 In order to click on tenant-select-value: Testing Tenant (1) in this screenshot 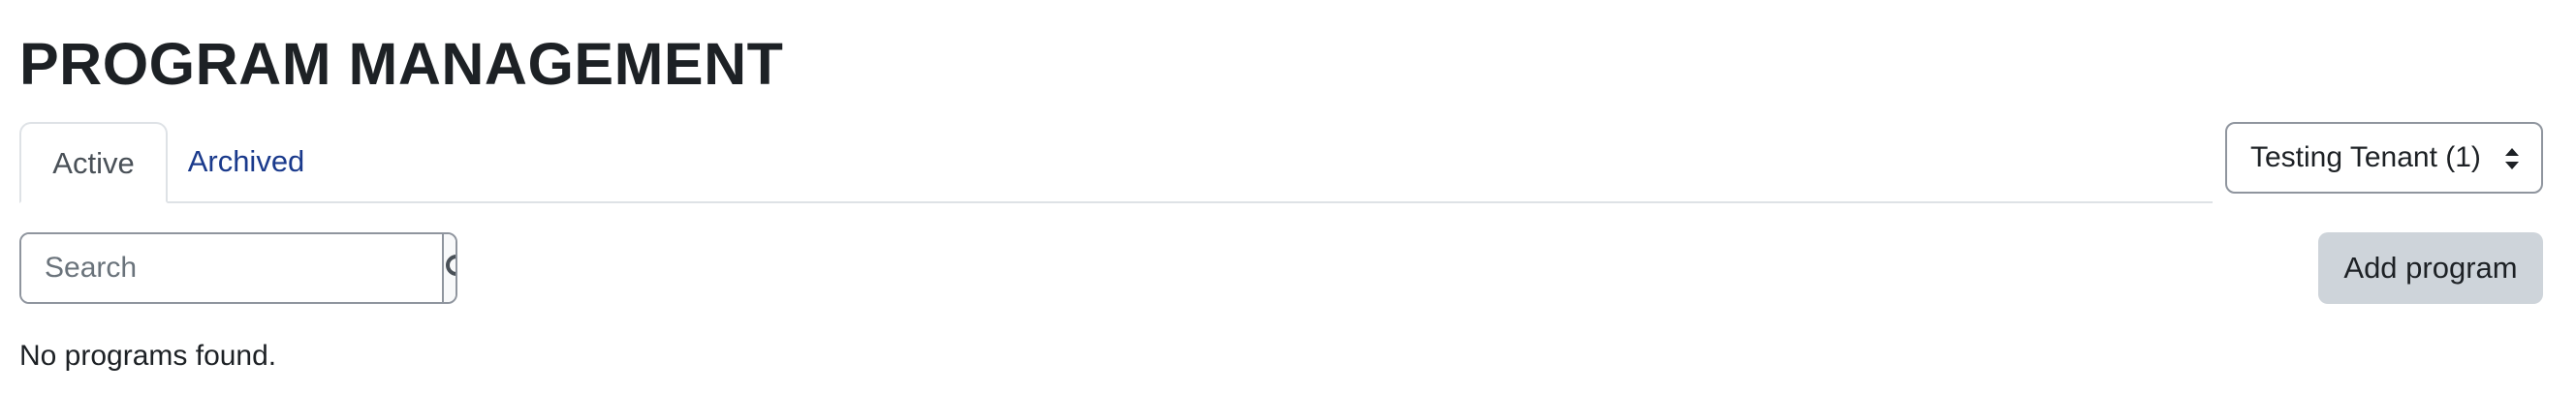, I will do `click(2365, 157)`.